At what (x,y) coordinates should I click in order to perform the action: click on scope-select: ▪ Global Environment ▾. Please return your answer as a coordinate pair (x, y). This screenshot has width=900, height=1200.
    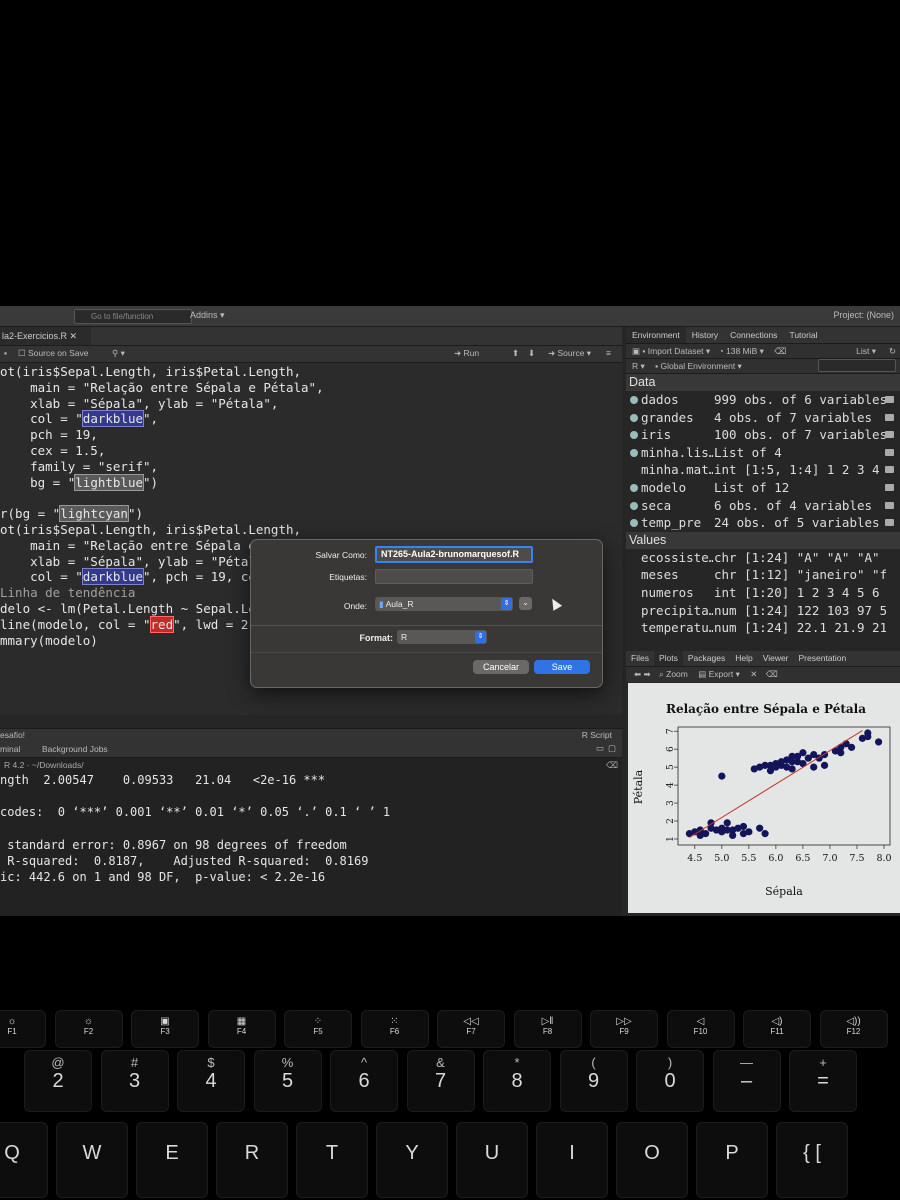
    Looking at the image, I should click on (698, 366).